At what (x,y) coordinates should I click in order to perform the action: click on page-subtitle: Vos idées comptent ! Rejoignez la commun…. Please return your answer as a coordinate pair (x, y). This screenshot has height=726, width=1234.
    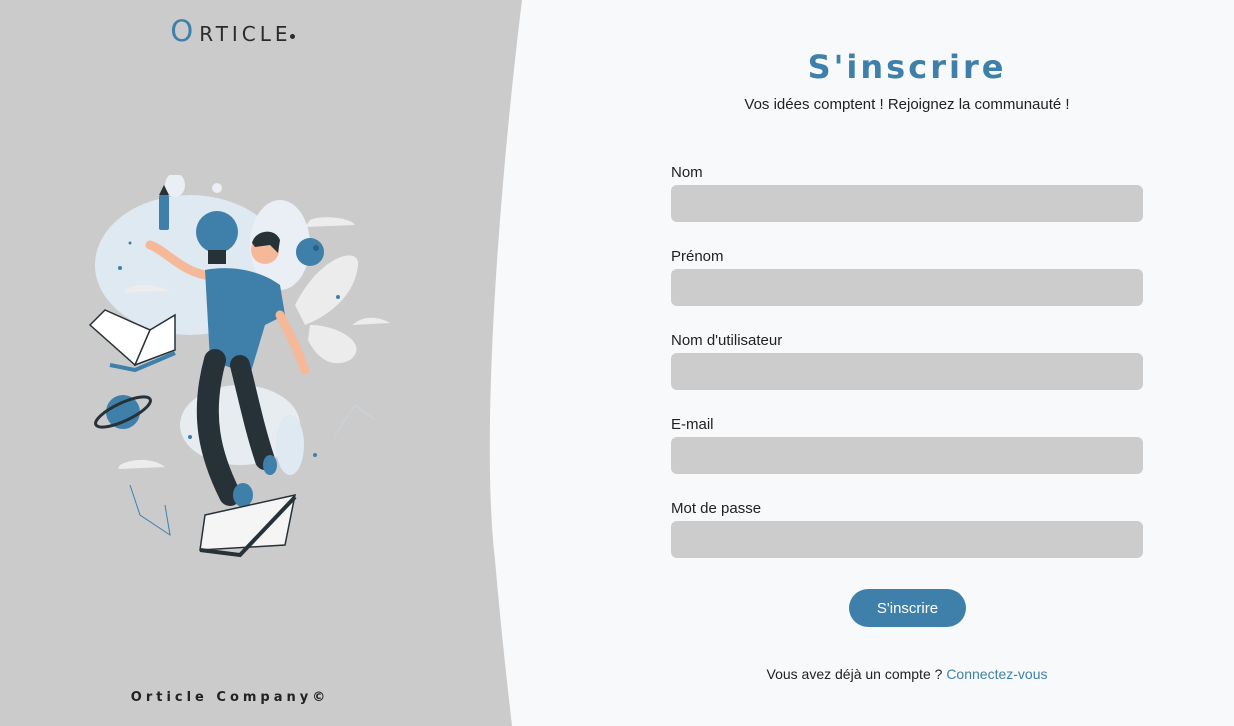
    Looking at the image, I should click on (907, 104).